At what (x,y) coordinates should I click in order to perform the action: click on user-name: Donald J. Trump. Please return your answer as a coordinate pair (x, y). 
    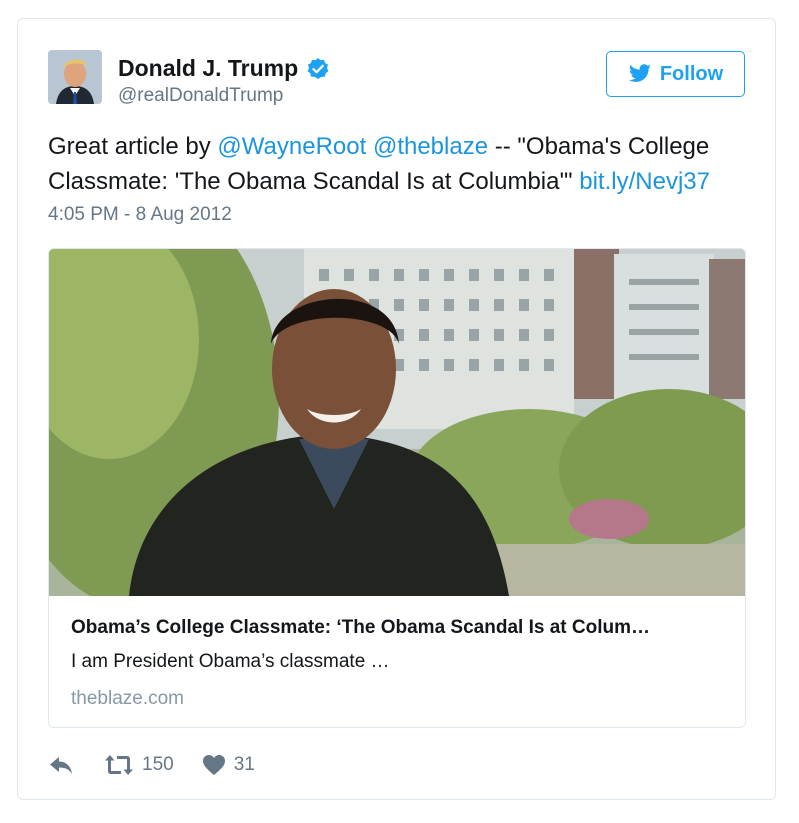
    Looking at the image, I should click on (224, 68).